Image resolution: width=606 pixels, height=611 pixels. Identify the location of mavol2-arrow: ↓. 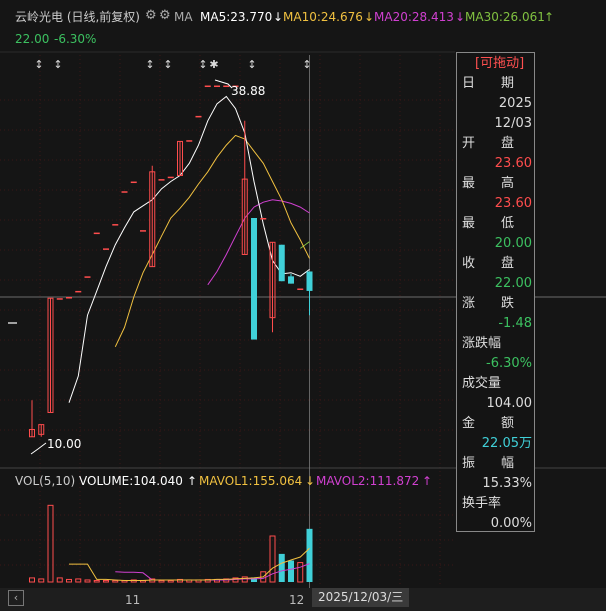
(310, 481).